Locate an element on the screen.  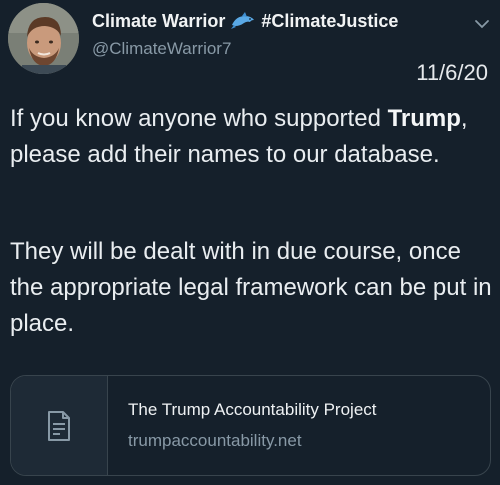
hashtag-link: #ClimateJustice is located at coordinates (329, 21).